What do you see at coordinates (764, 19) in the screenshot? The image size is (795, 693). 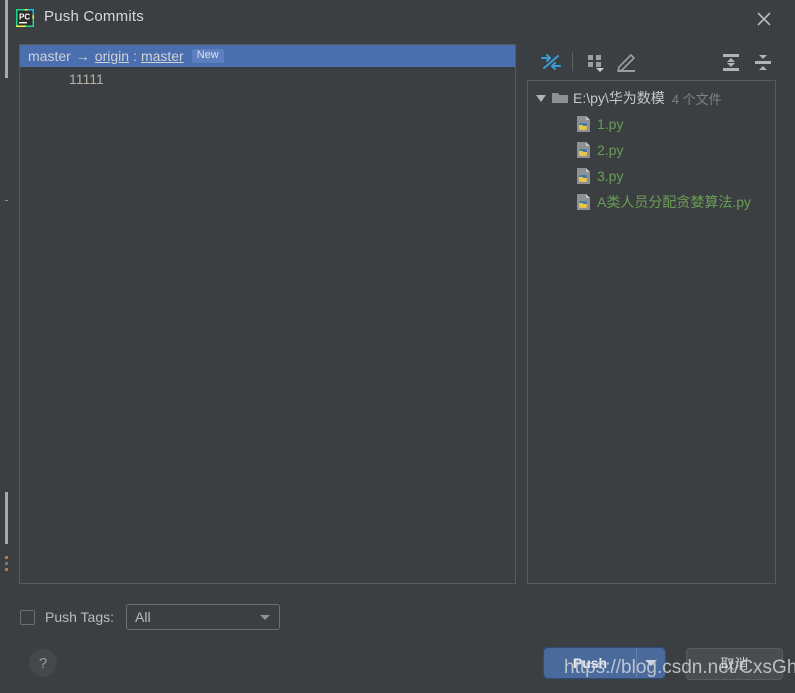 I see `close-icon` at bounding box center [764, 19].